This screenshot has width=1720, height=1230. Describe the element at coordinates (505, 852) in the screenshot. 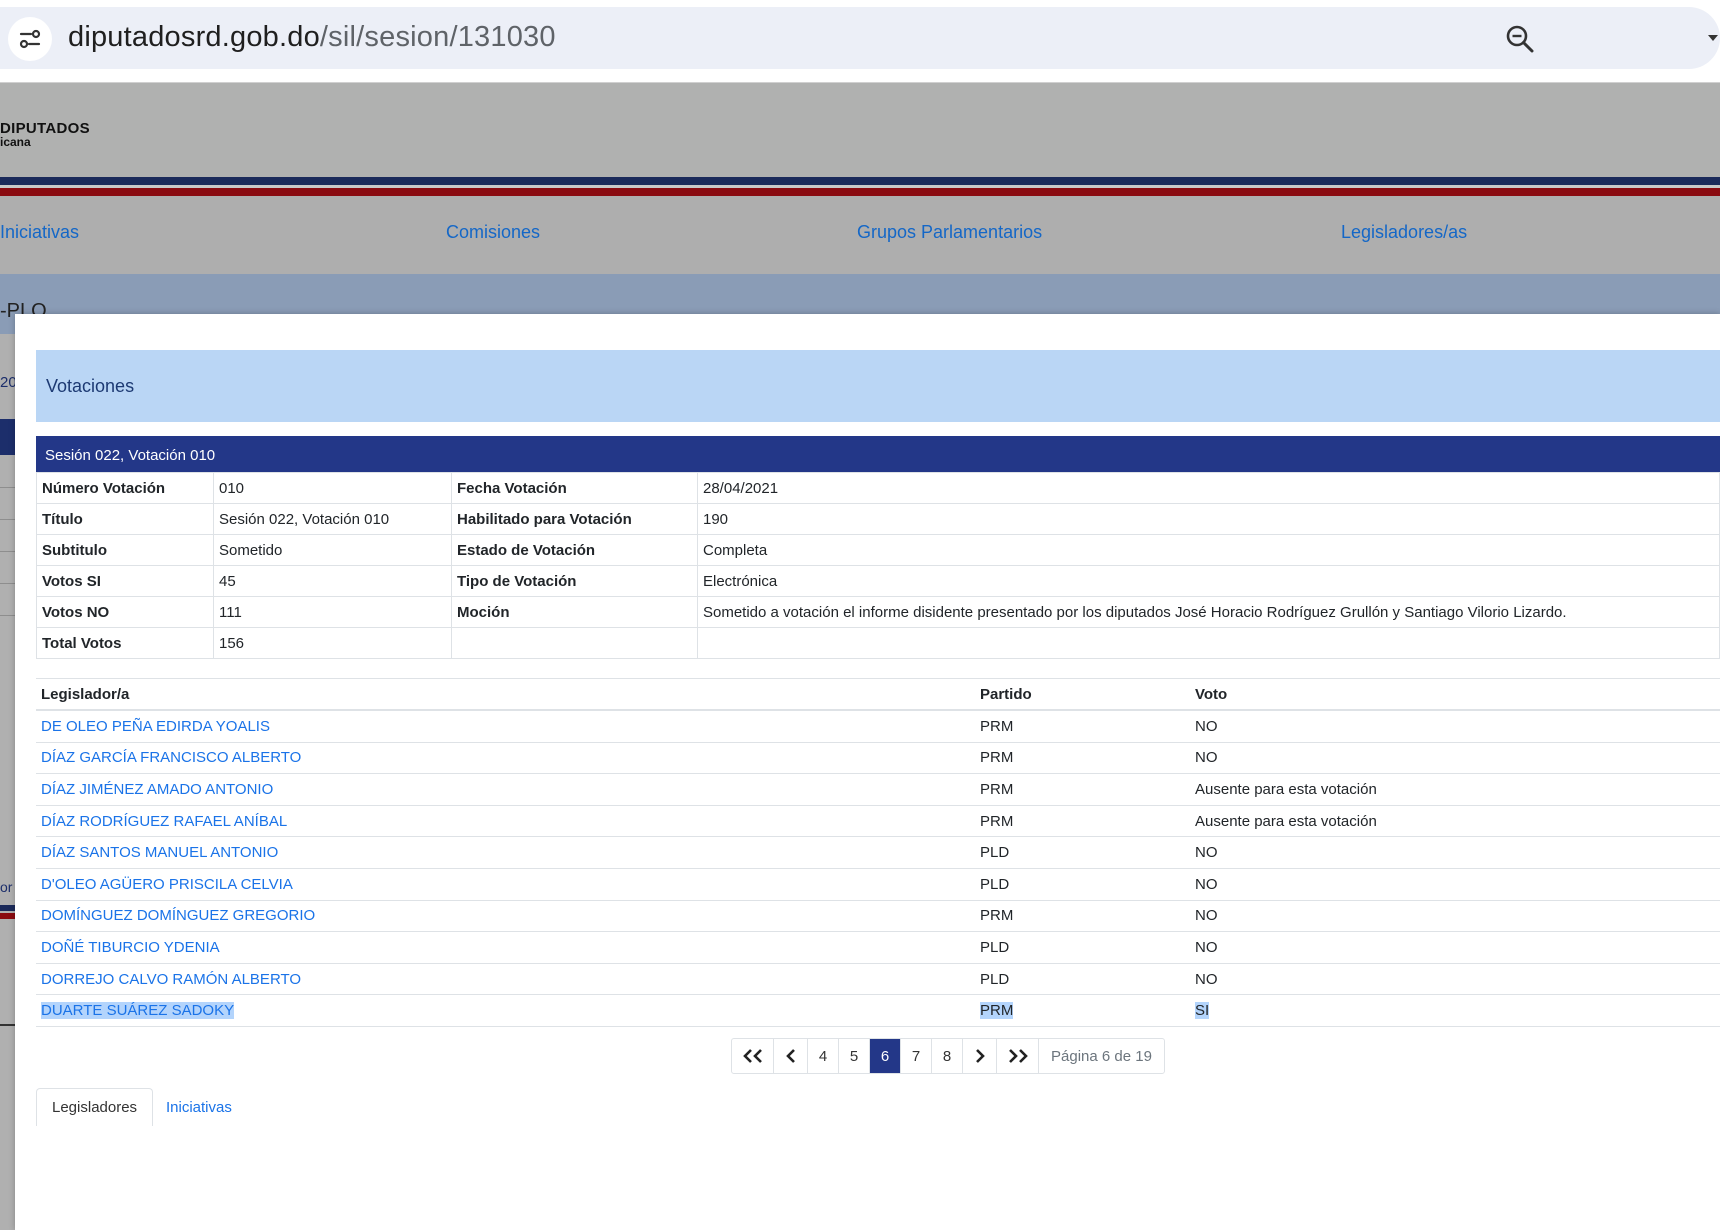

I see `legislator-cell: DÍAZ SANTOS MANUEL ANTONIO` at that location.